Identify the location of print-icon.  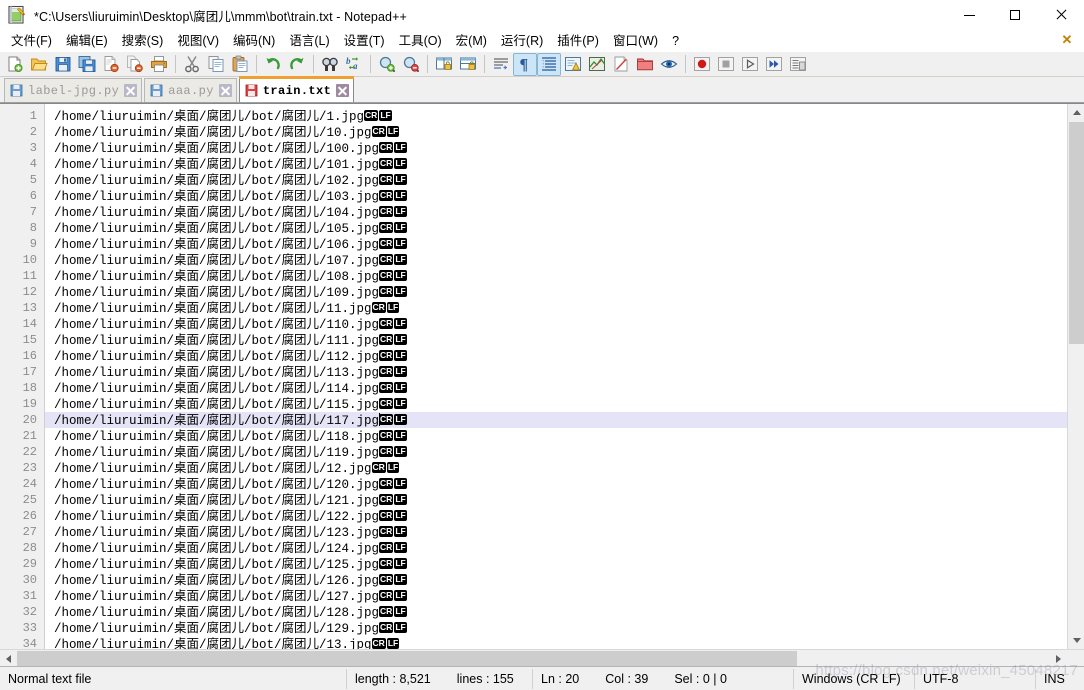
(159, 64).